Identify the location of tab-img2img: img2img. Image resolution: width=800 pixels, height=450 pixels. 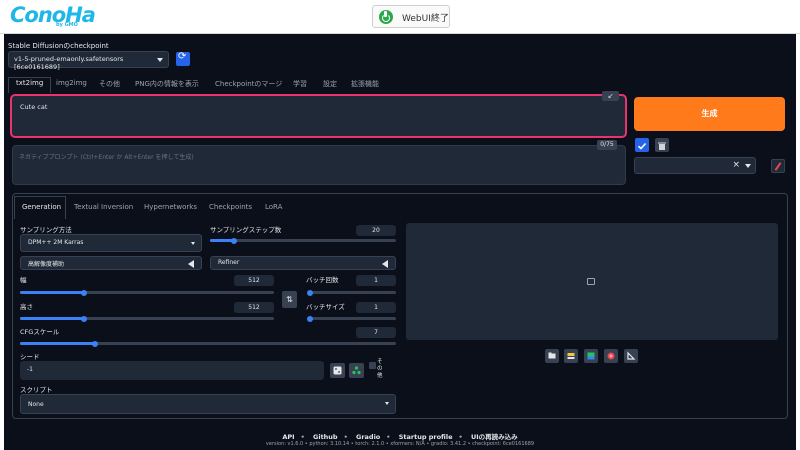
(71, 83).